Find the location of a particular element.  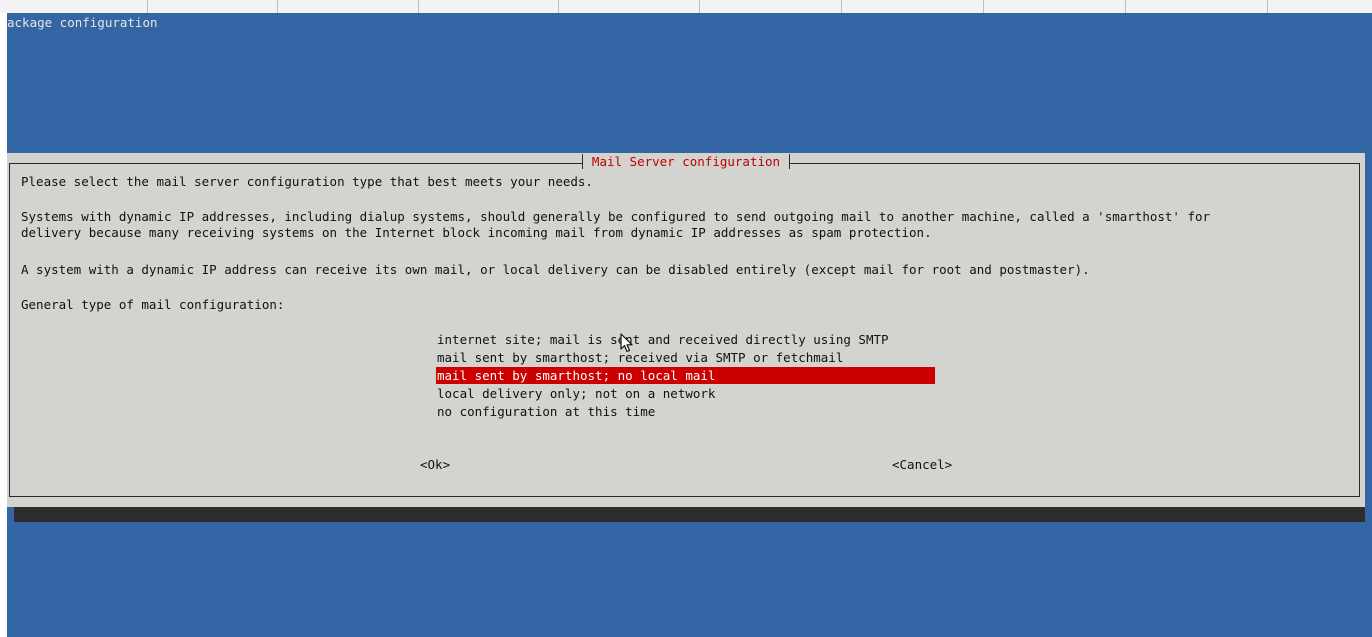

mouse-pointer-icon is located at coordinates (626, 343).